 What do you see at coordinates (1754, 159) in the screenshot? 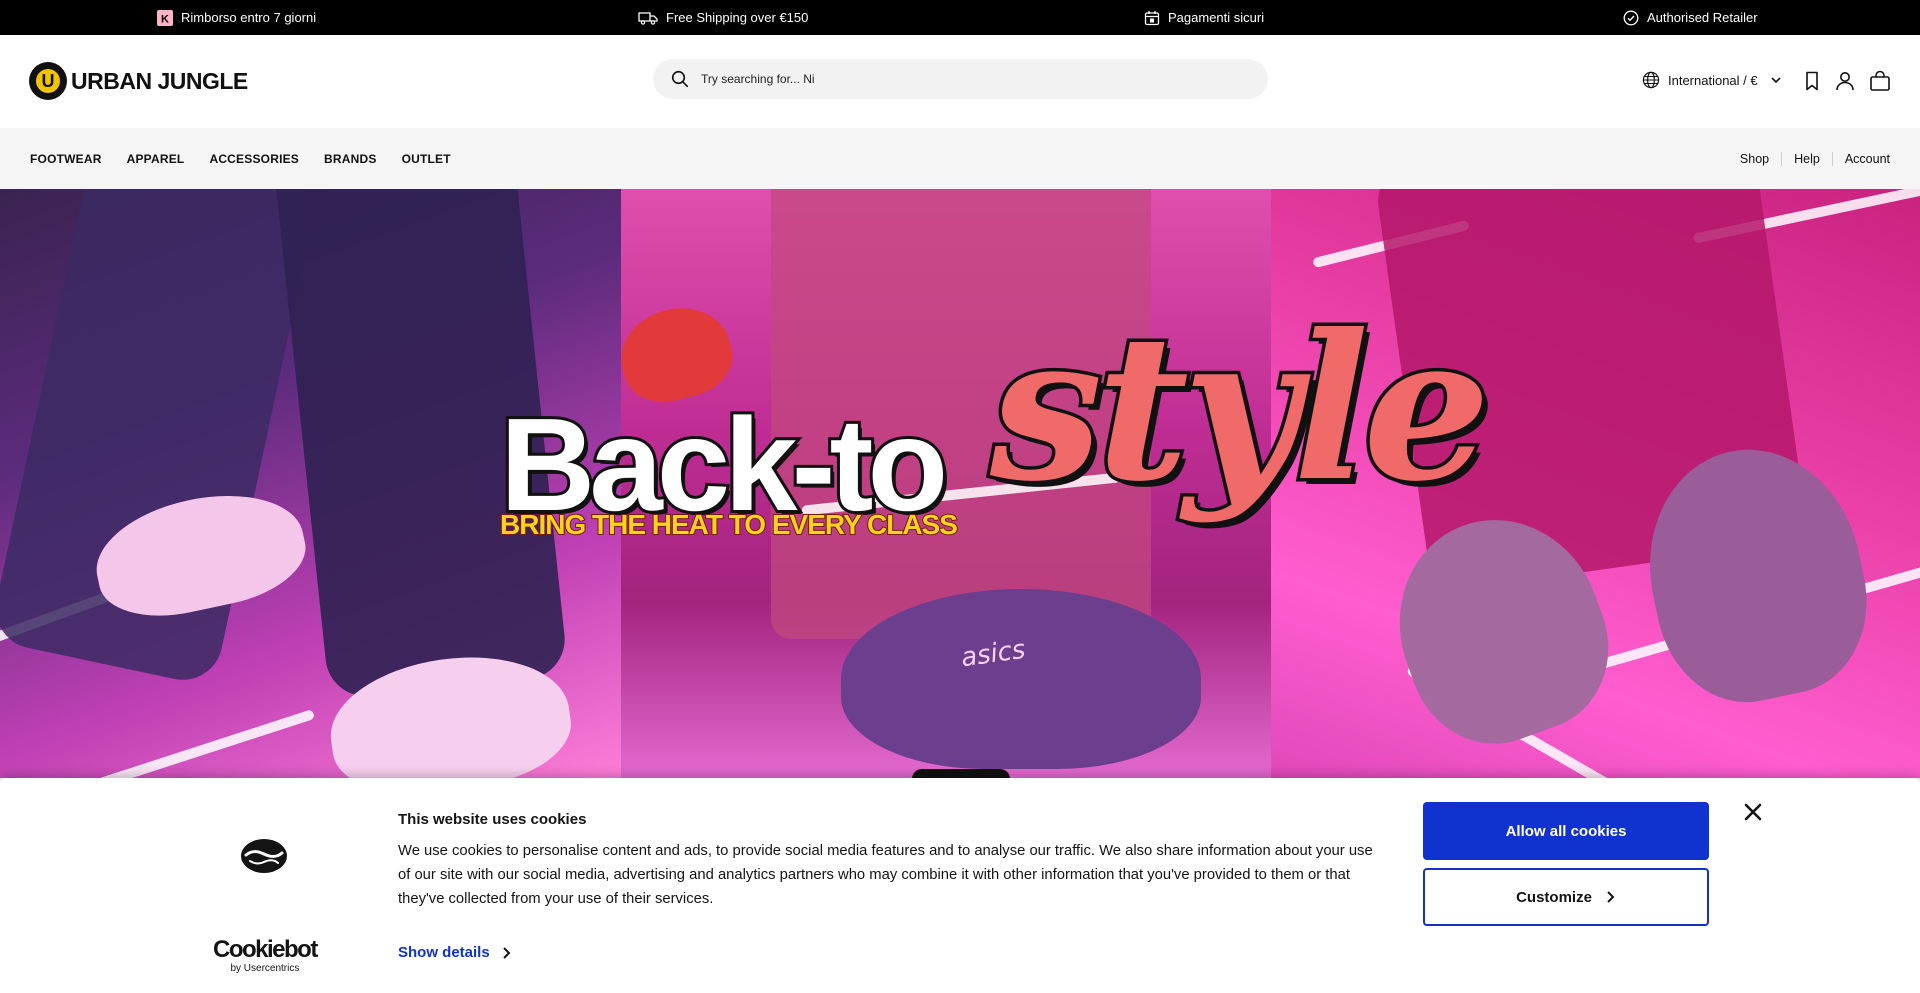
I see `nav-shop: Shop` at bounding box center [1754, 159].